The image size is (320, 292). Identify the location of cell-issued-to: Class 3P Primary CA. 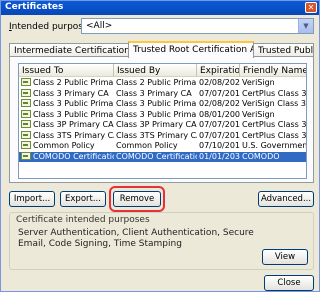
(66, 125).